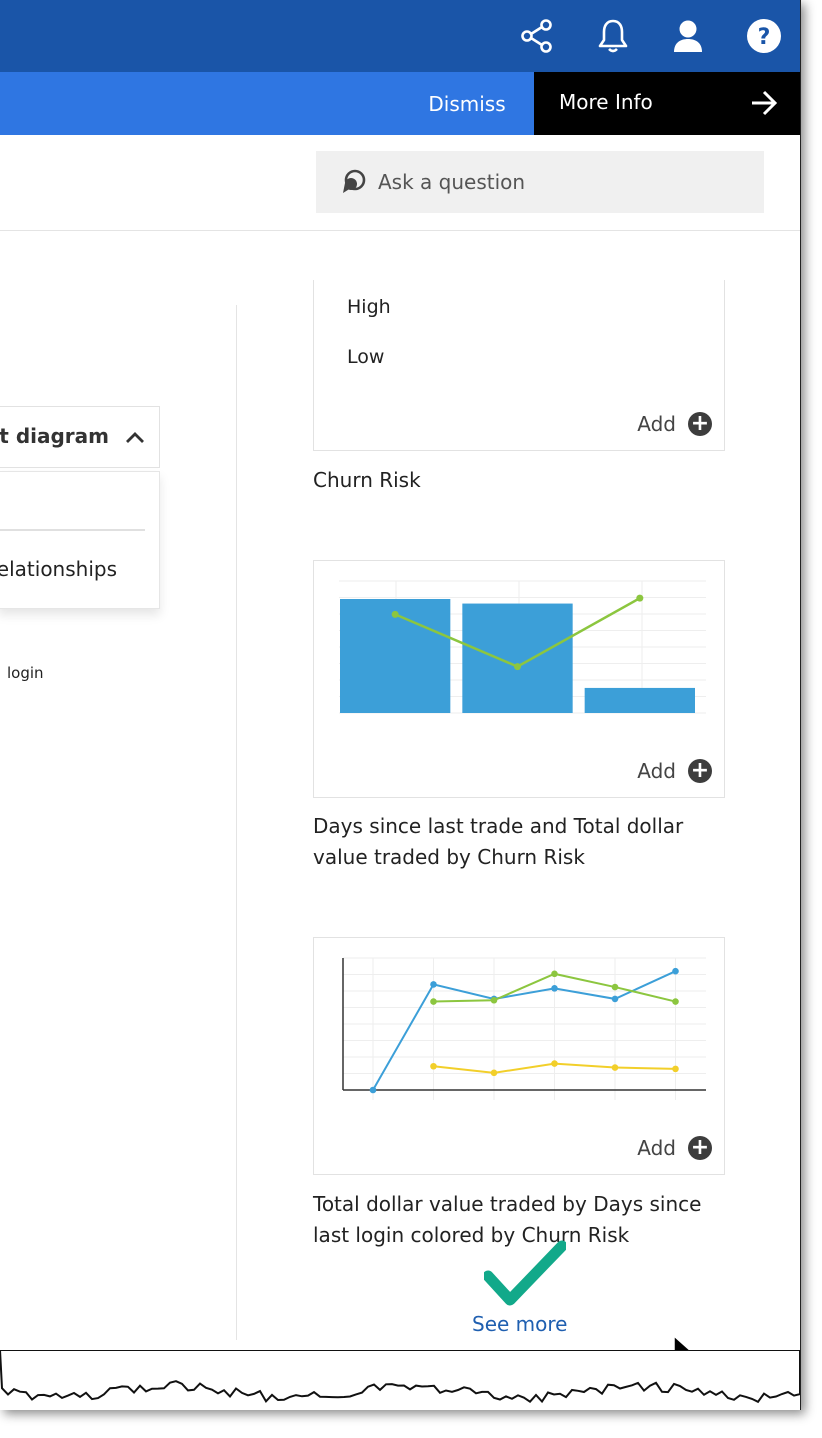 This screenshot has height=1438, width=822. I want to click on card-caption: Churn Risk, so click(367, 480).